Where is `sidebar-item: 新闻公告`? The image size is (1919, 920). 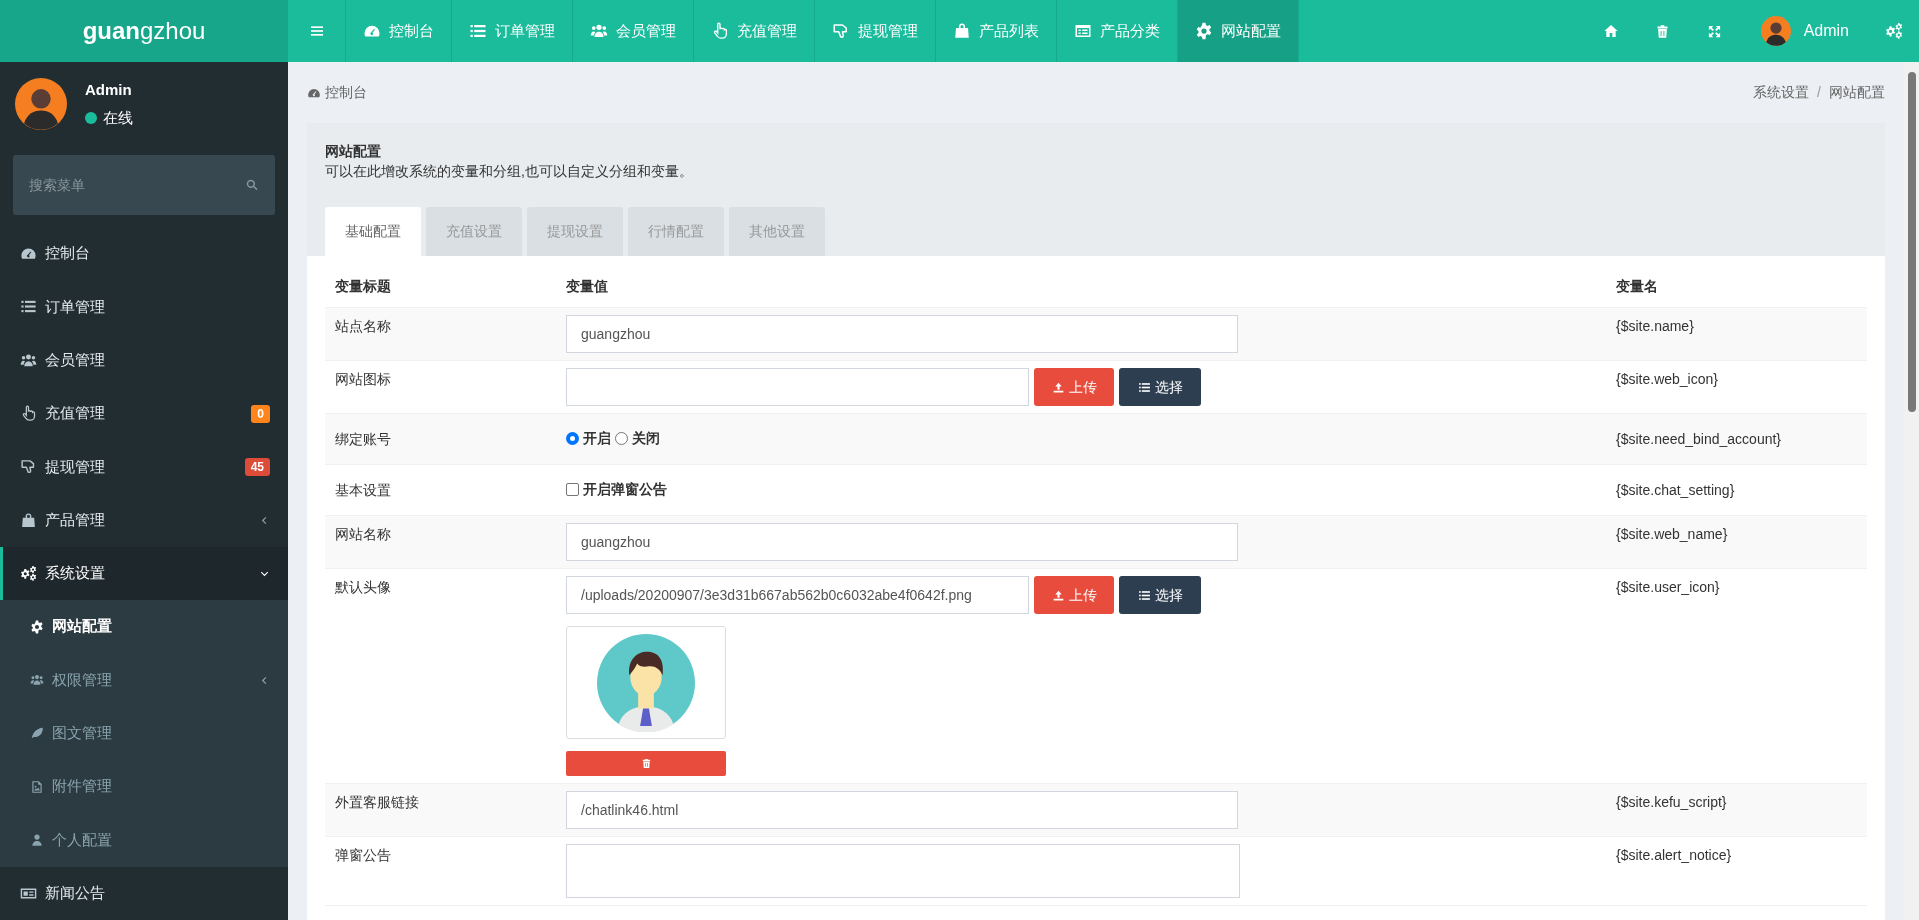 sidebar-item: 新闻公告 is located at coordinates (144, 893).